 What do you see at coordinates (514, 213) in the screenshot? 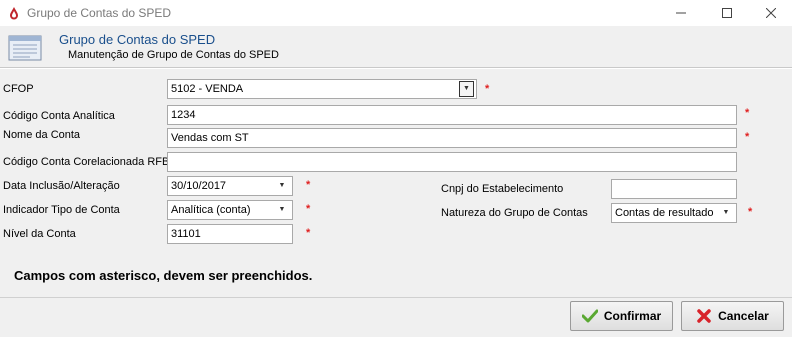
I see `natureza-label: Natureza do Grupo de Contas` at bounding box center [514, 213].